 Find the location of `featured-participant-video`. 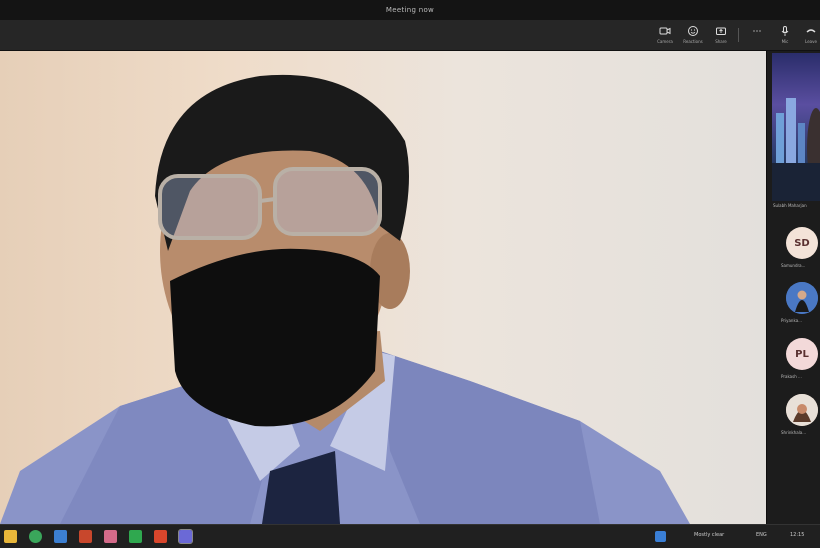

featured-participant-video is located at coordinates (796, 127).